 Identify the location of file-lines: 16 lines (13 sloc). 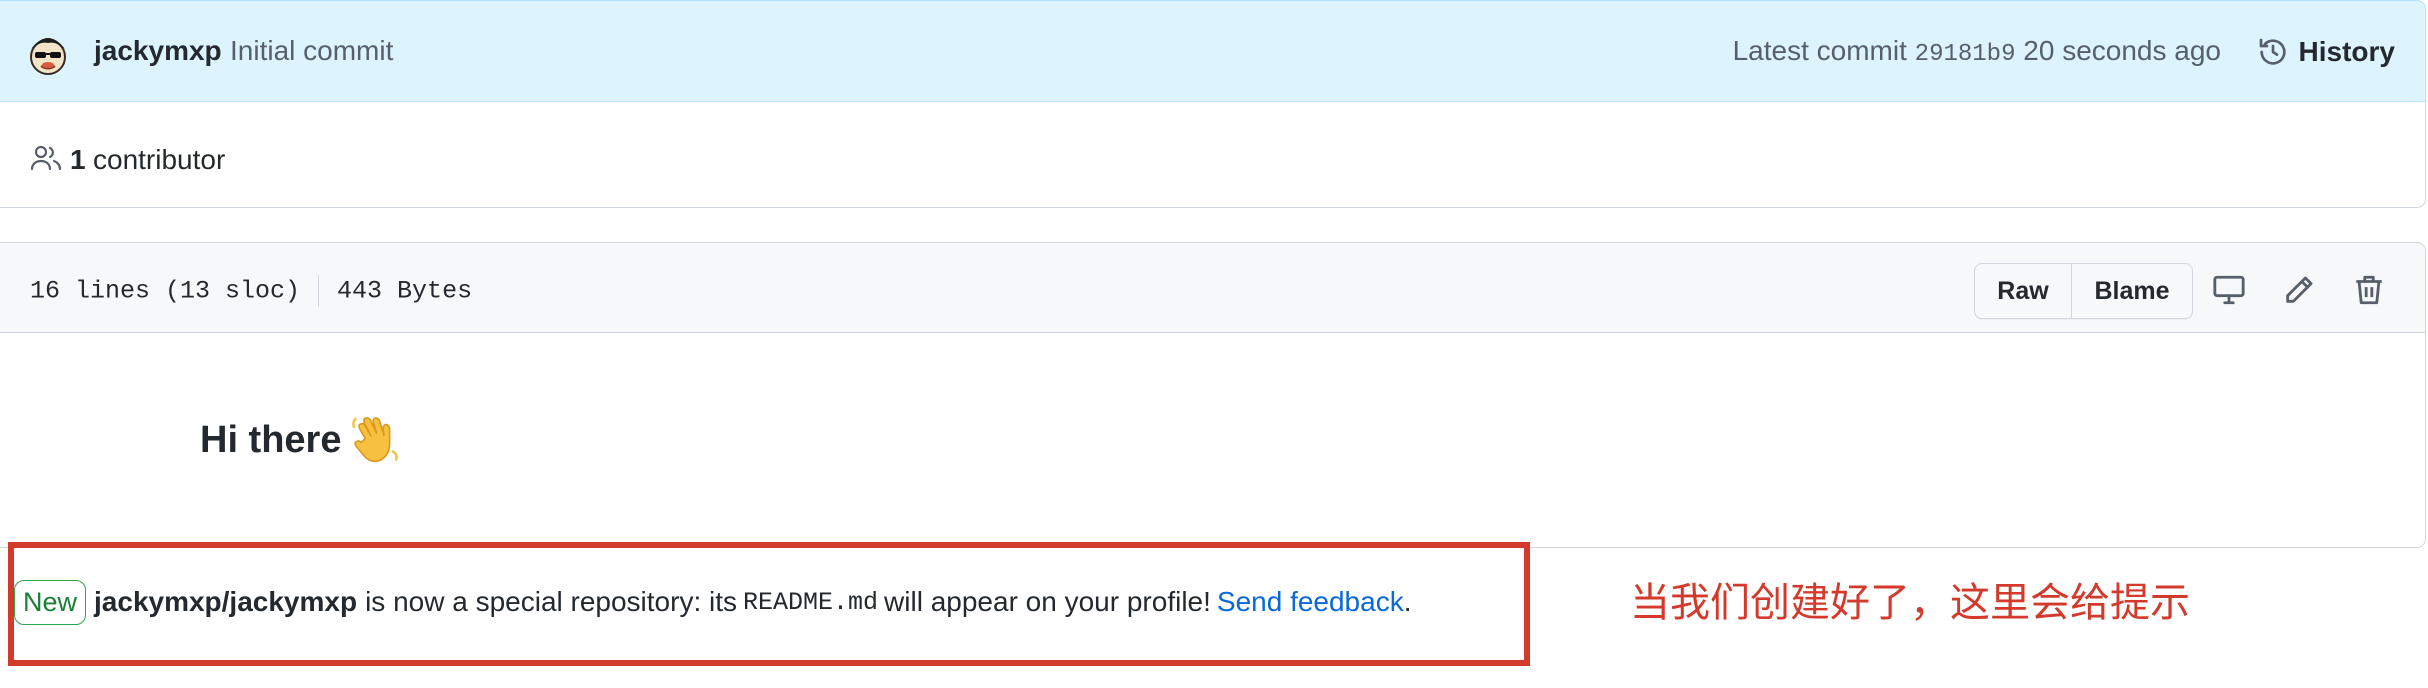
(165, 291).